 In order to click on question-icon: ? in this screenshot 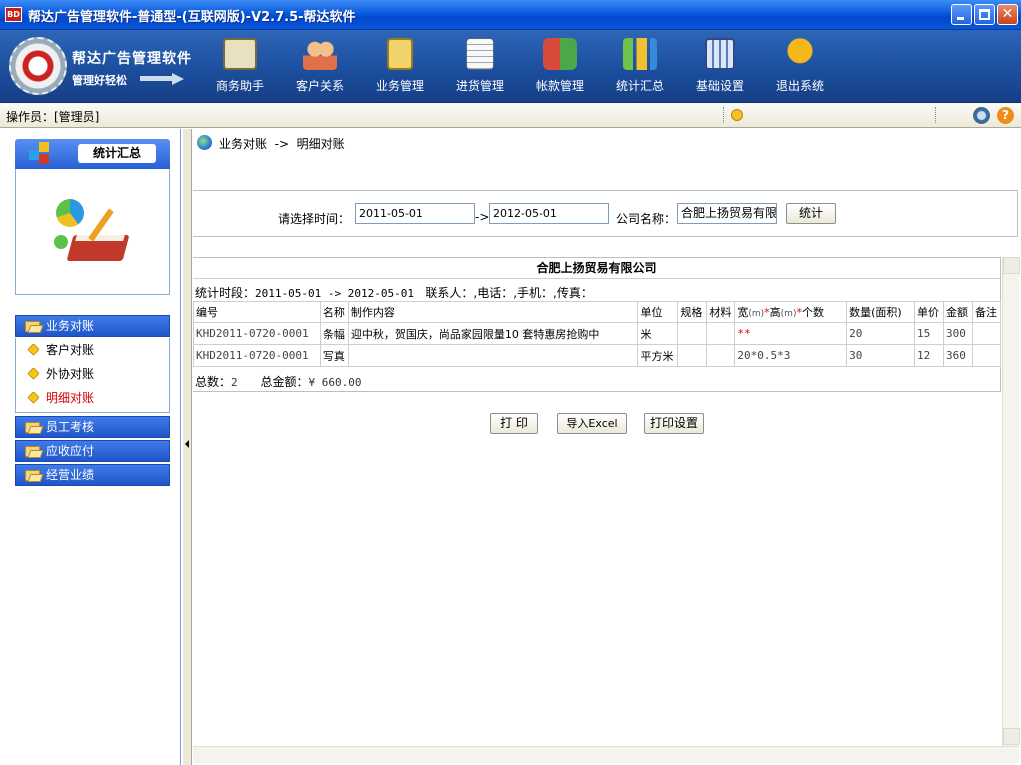, I will do `click(1005, 115)`.